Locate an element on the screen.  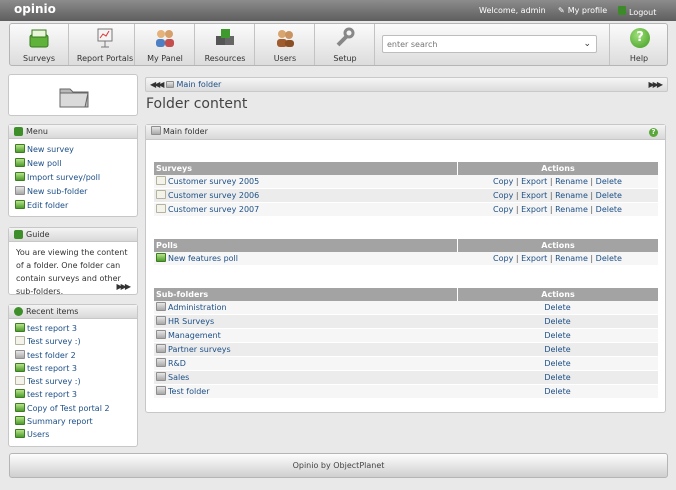
recent-item: Users is located at coordinates (73, 434).